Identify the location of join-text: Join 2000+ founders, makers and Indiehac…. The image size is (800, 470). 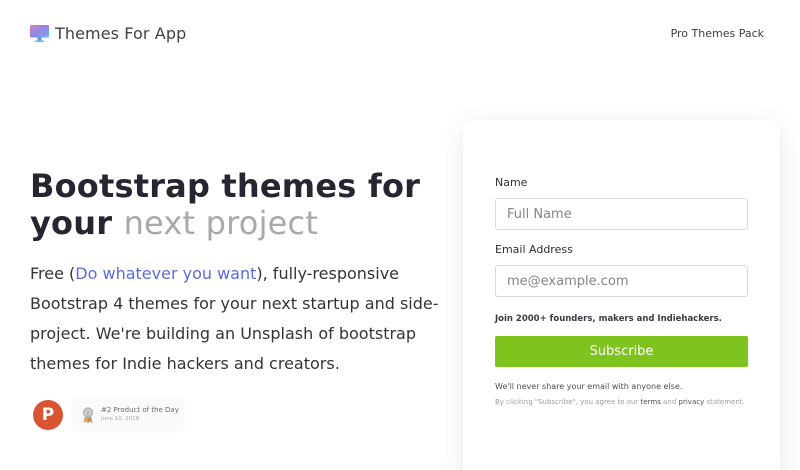
(608, 319).